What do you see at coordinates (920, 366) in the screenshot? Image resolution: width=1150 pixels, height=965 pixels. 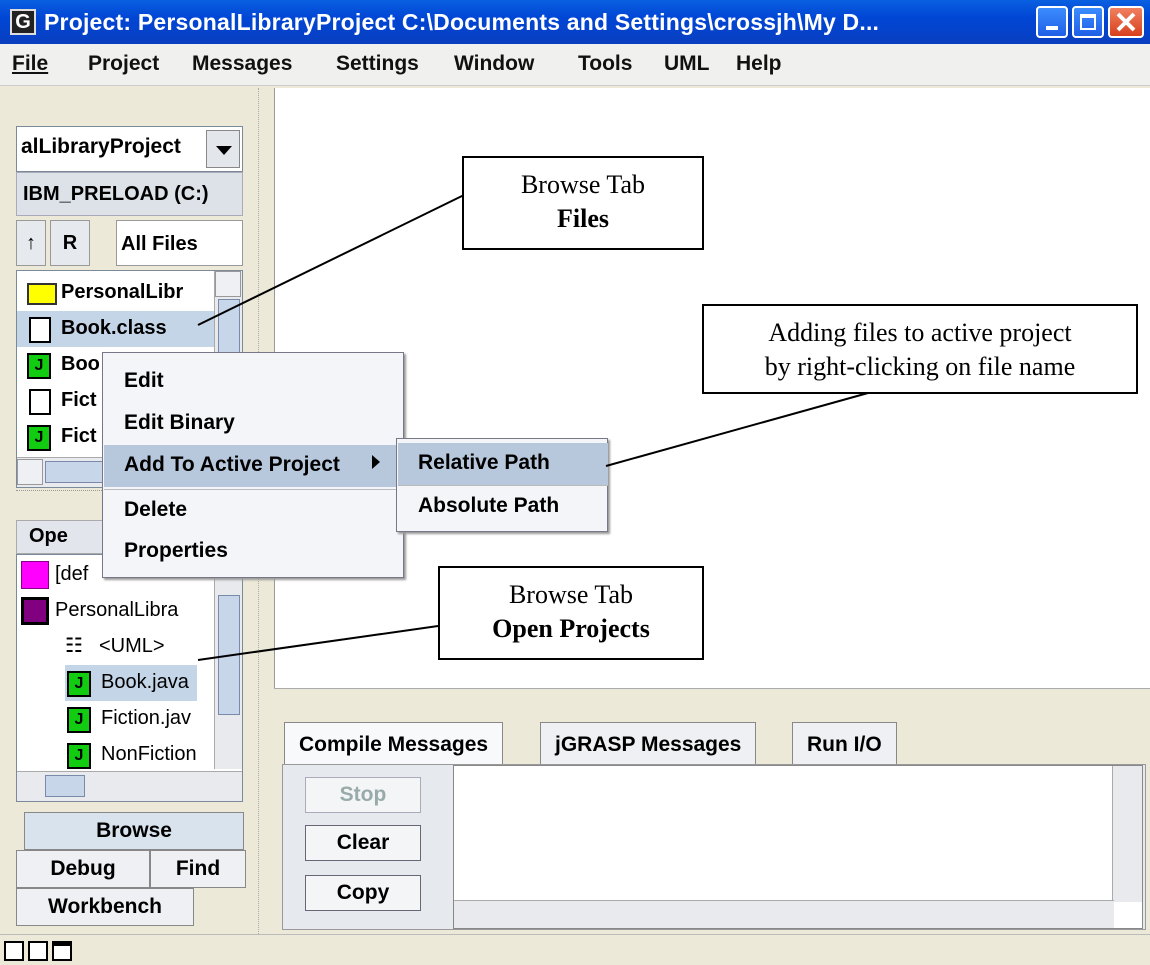 I see `callout-text: by right-clicking on file name` at bounding box center [920, 366].